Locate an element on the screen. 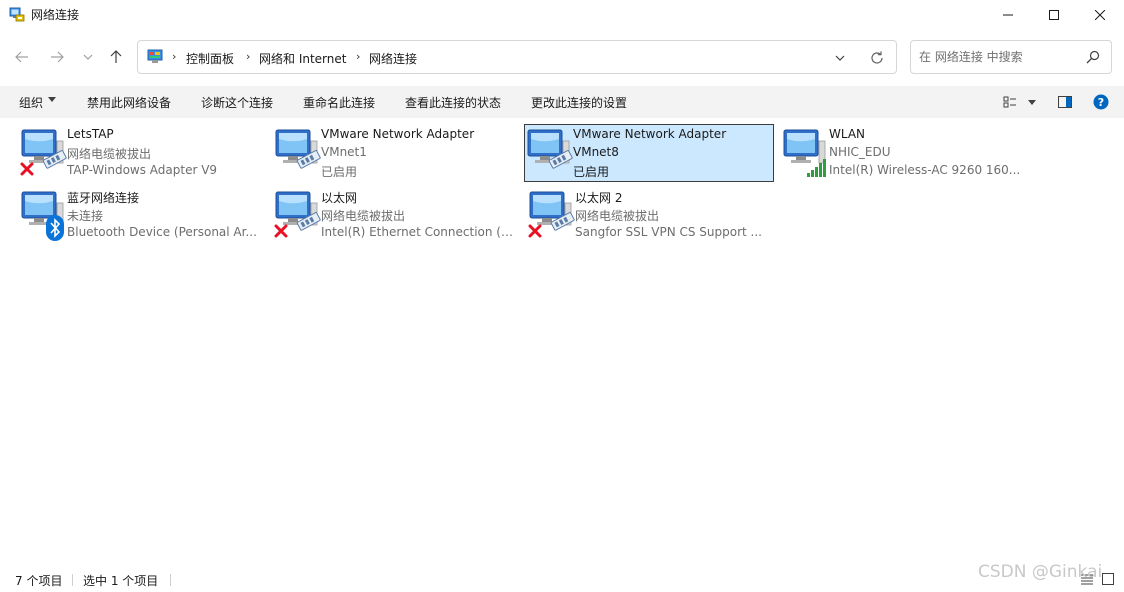  item-count: 7 个项目 is located at coordinates (39, 581).